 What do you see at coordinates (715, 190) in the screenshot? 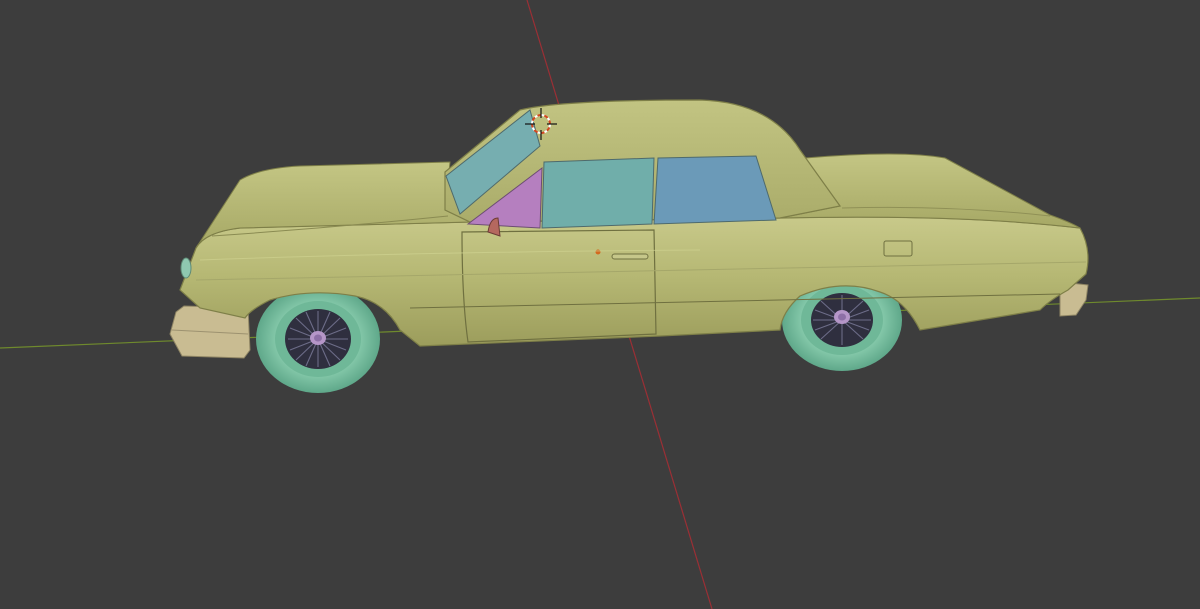
I see `rear-side-window` at bounding box center [715, 190].